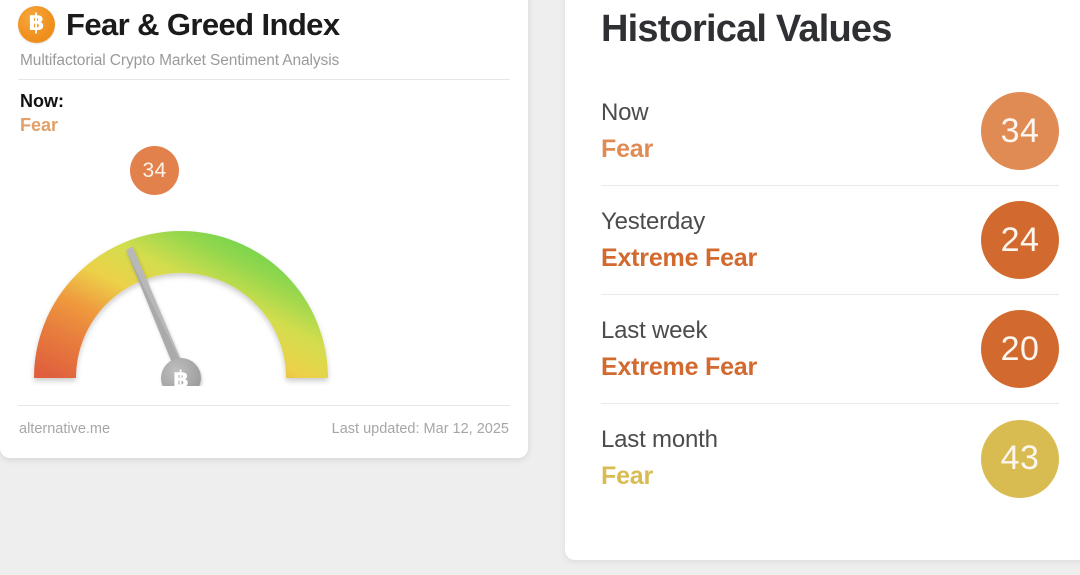  What do you see at coordinates (679, 349) in the screenshot?
I see `row-texts: Last week Extreme Fear` at bounding box center [679, 349].